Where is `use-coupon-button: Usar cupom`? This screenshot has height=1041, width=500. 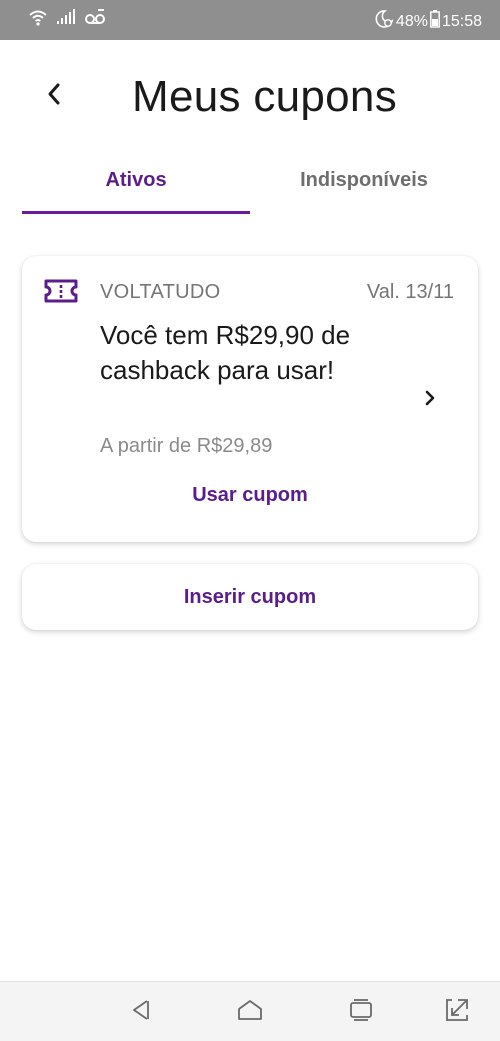 use-coupon-button: Usar cupom is located at coordinates (250, 495).